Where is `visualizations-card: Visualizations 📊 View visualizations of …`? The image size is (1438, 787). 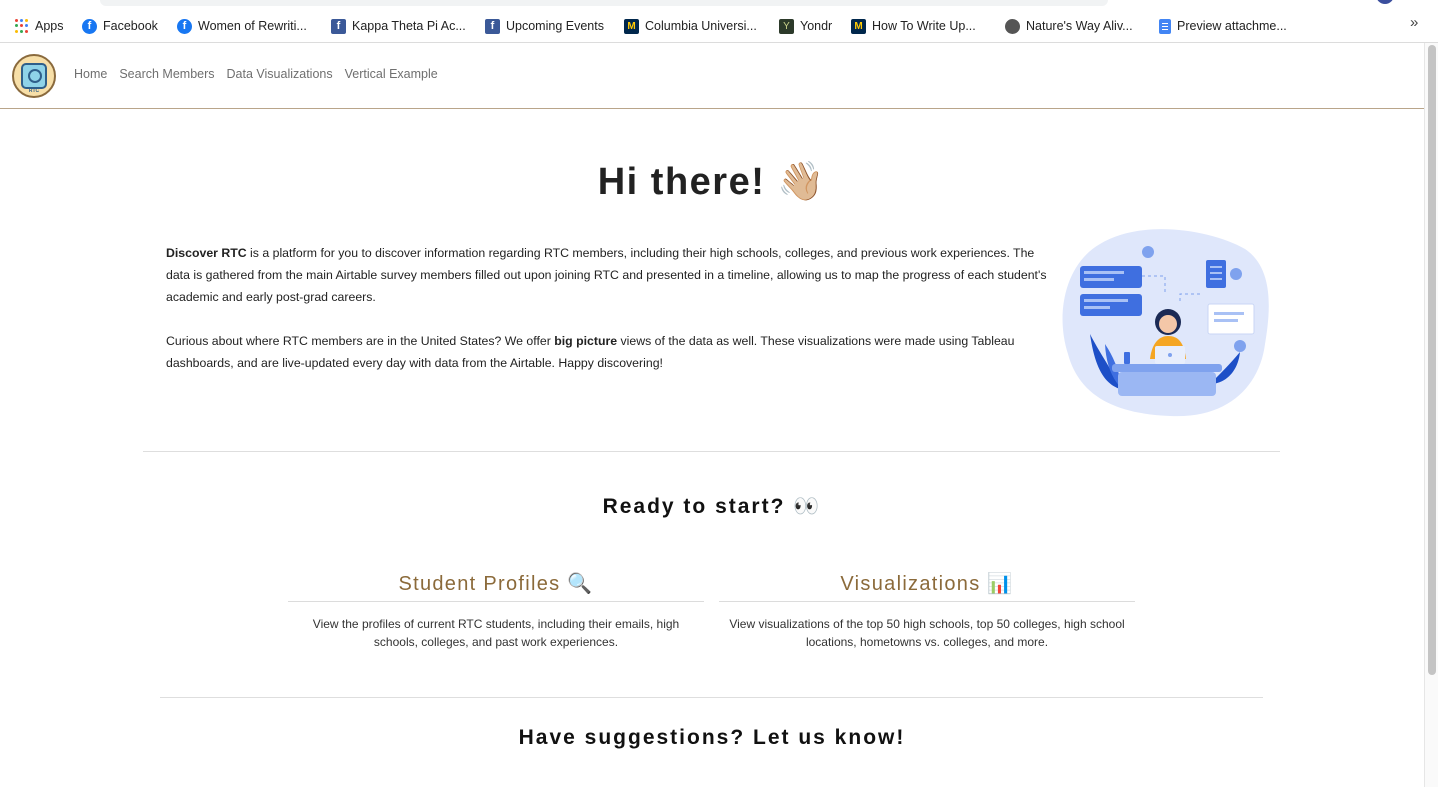 visualizations-card: Visualizations 📊 View visualizations of … is located at coordinates (927, 608).